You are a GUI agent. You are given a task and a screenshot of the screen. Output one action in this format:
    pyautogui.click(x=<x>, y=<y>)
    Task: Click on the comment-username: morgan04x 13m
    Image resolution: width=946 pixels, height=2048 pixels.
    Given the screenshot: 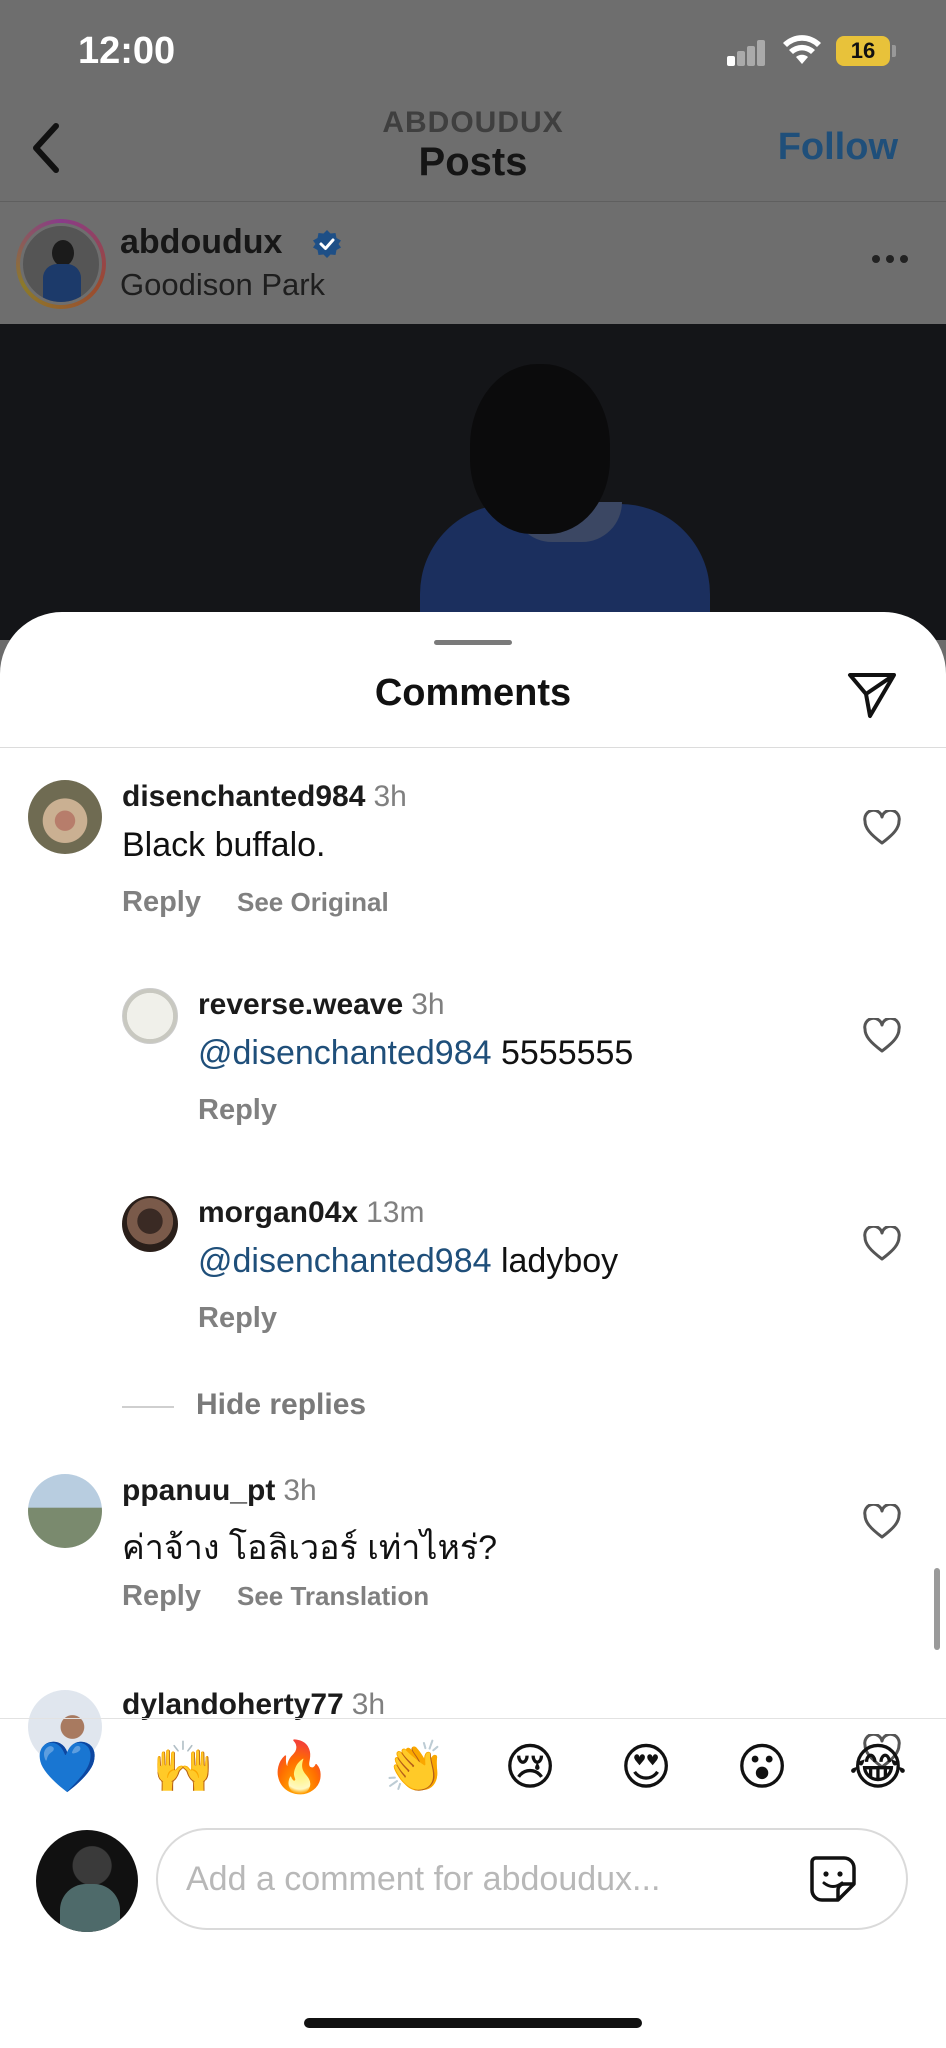 What is the action you would take?
    pyautogui.click(x=311, y=1213)
    